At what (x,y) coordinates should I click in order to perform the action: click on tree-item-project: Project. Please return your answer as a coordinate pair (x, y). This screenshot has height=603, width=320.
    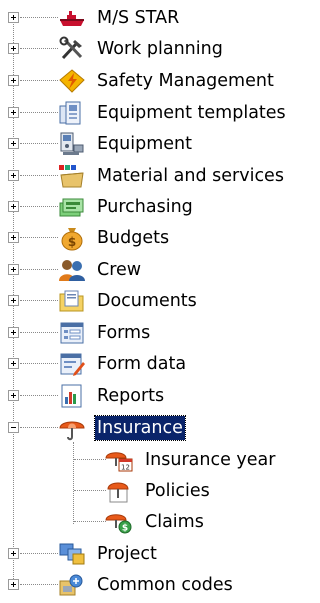
    Looking at the image, I should click on (150, 556).